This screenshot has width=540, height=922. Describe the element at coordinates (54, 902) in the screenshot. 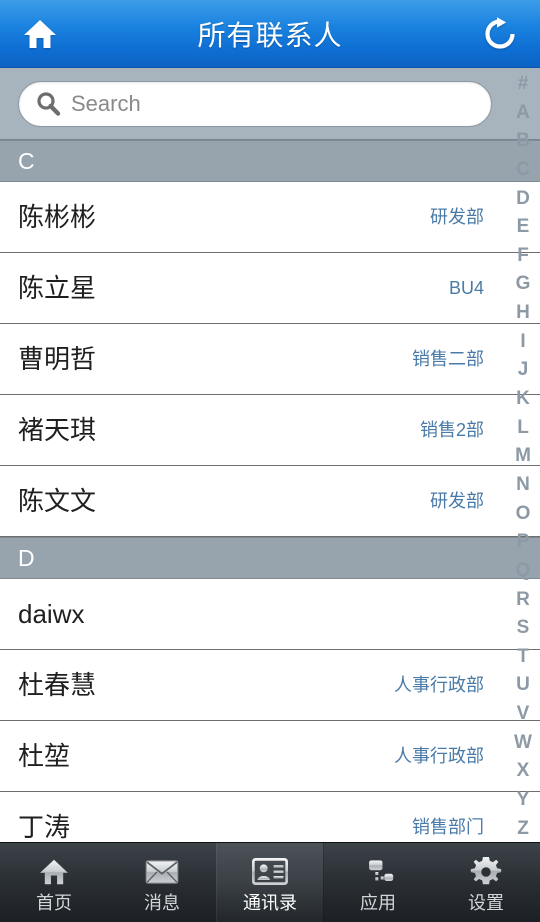

I see `tab-label: 首页` at that location.